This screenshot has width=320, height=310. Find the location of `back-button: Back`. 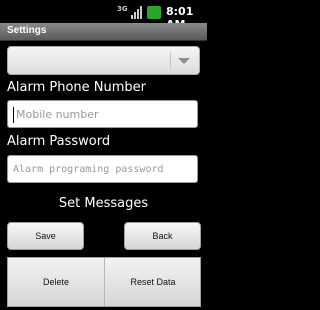

back-button: Back is located at coordinates (162, 236).